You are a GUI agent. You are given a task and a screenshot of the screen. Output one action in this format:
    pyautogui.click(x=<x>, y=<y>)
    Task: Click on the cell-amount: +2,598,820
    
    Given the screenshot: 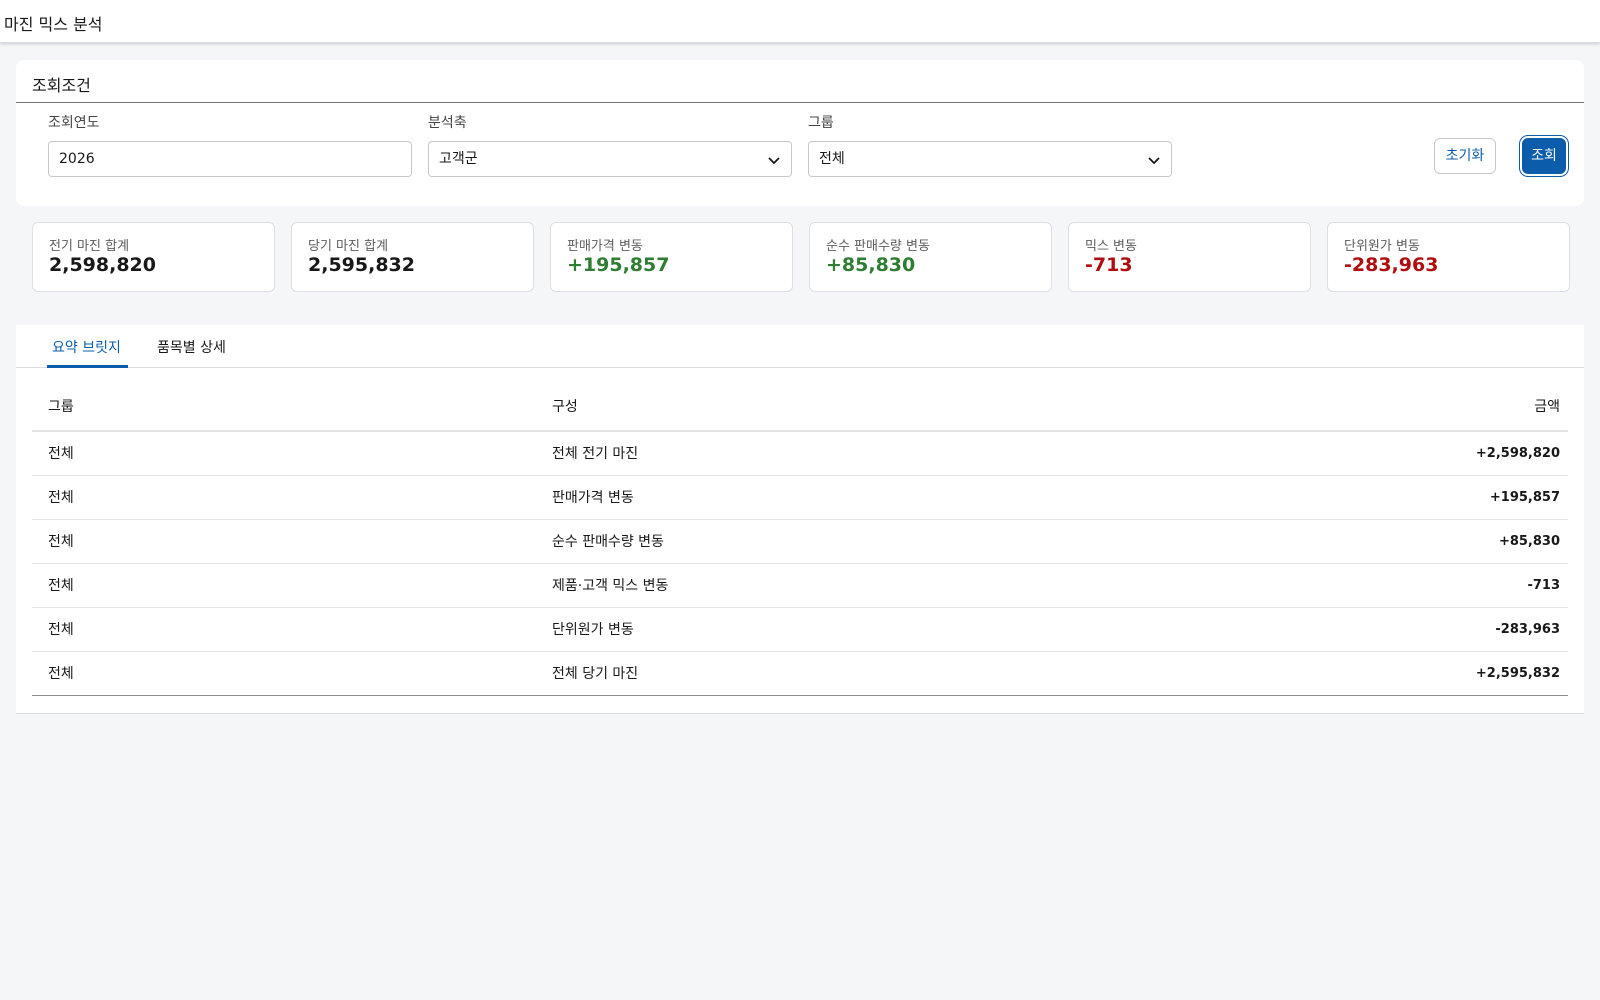 What is the action you would take?
    pyautogui.click(x=1517, y=453)
    